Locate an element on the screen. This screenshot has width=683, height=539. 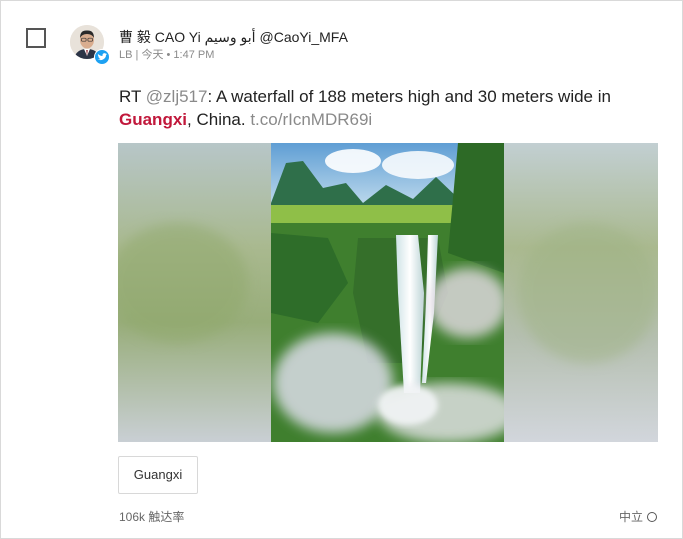
author-line: 曹 毅 CAO Yi أبو وسيم @CaoYi_MFA is located at coordinates (233, 37).